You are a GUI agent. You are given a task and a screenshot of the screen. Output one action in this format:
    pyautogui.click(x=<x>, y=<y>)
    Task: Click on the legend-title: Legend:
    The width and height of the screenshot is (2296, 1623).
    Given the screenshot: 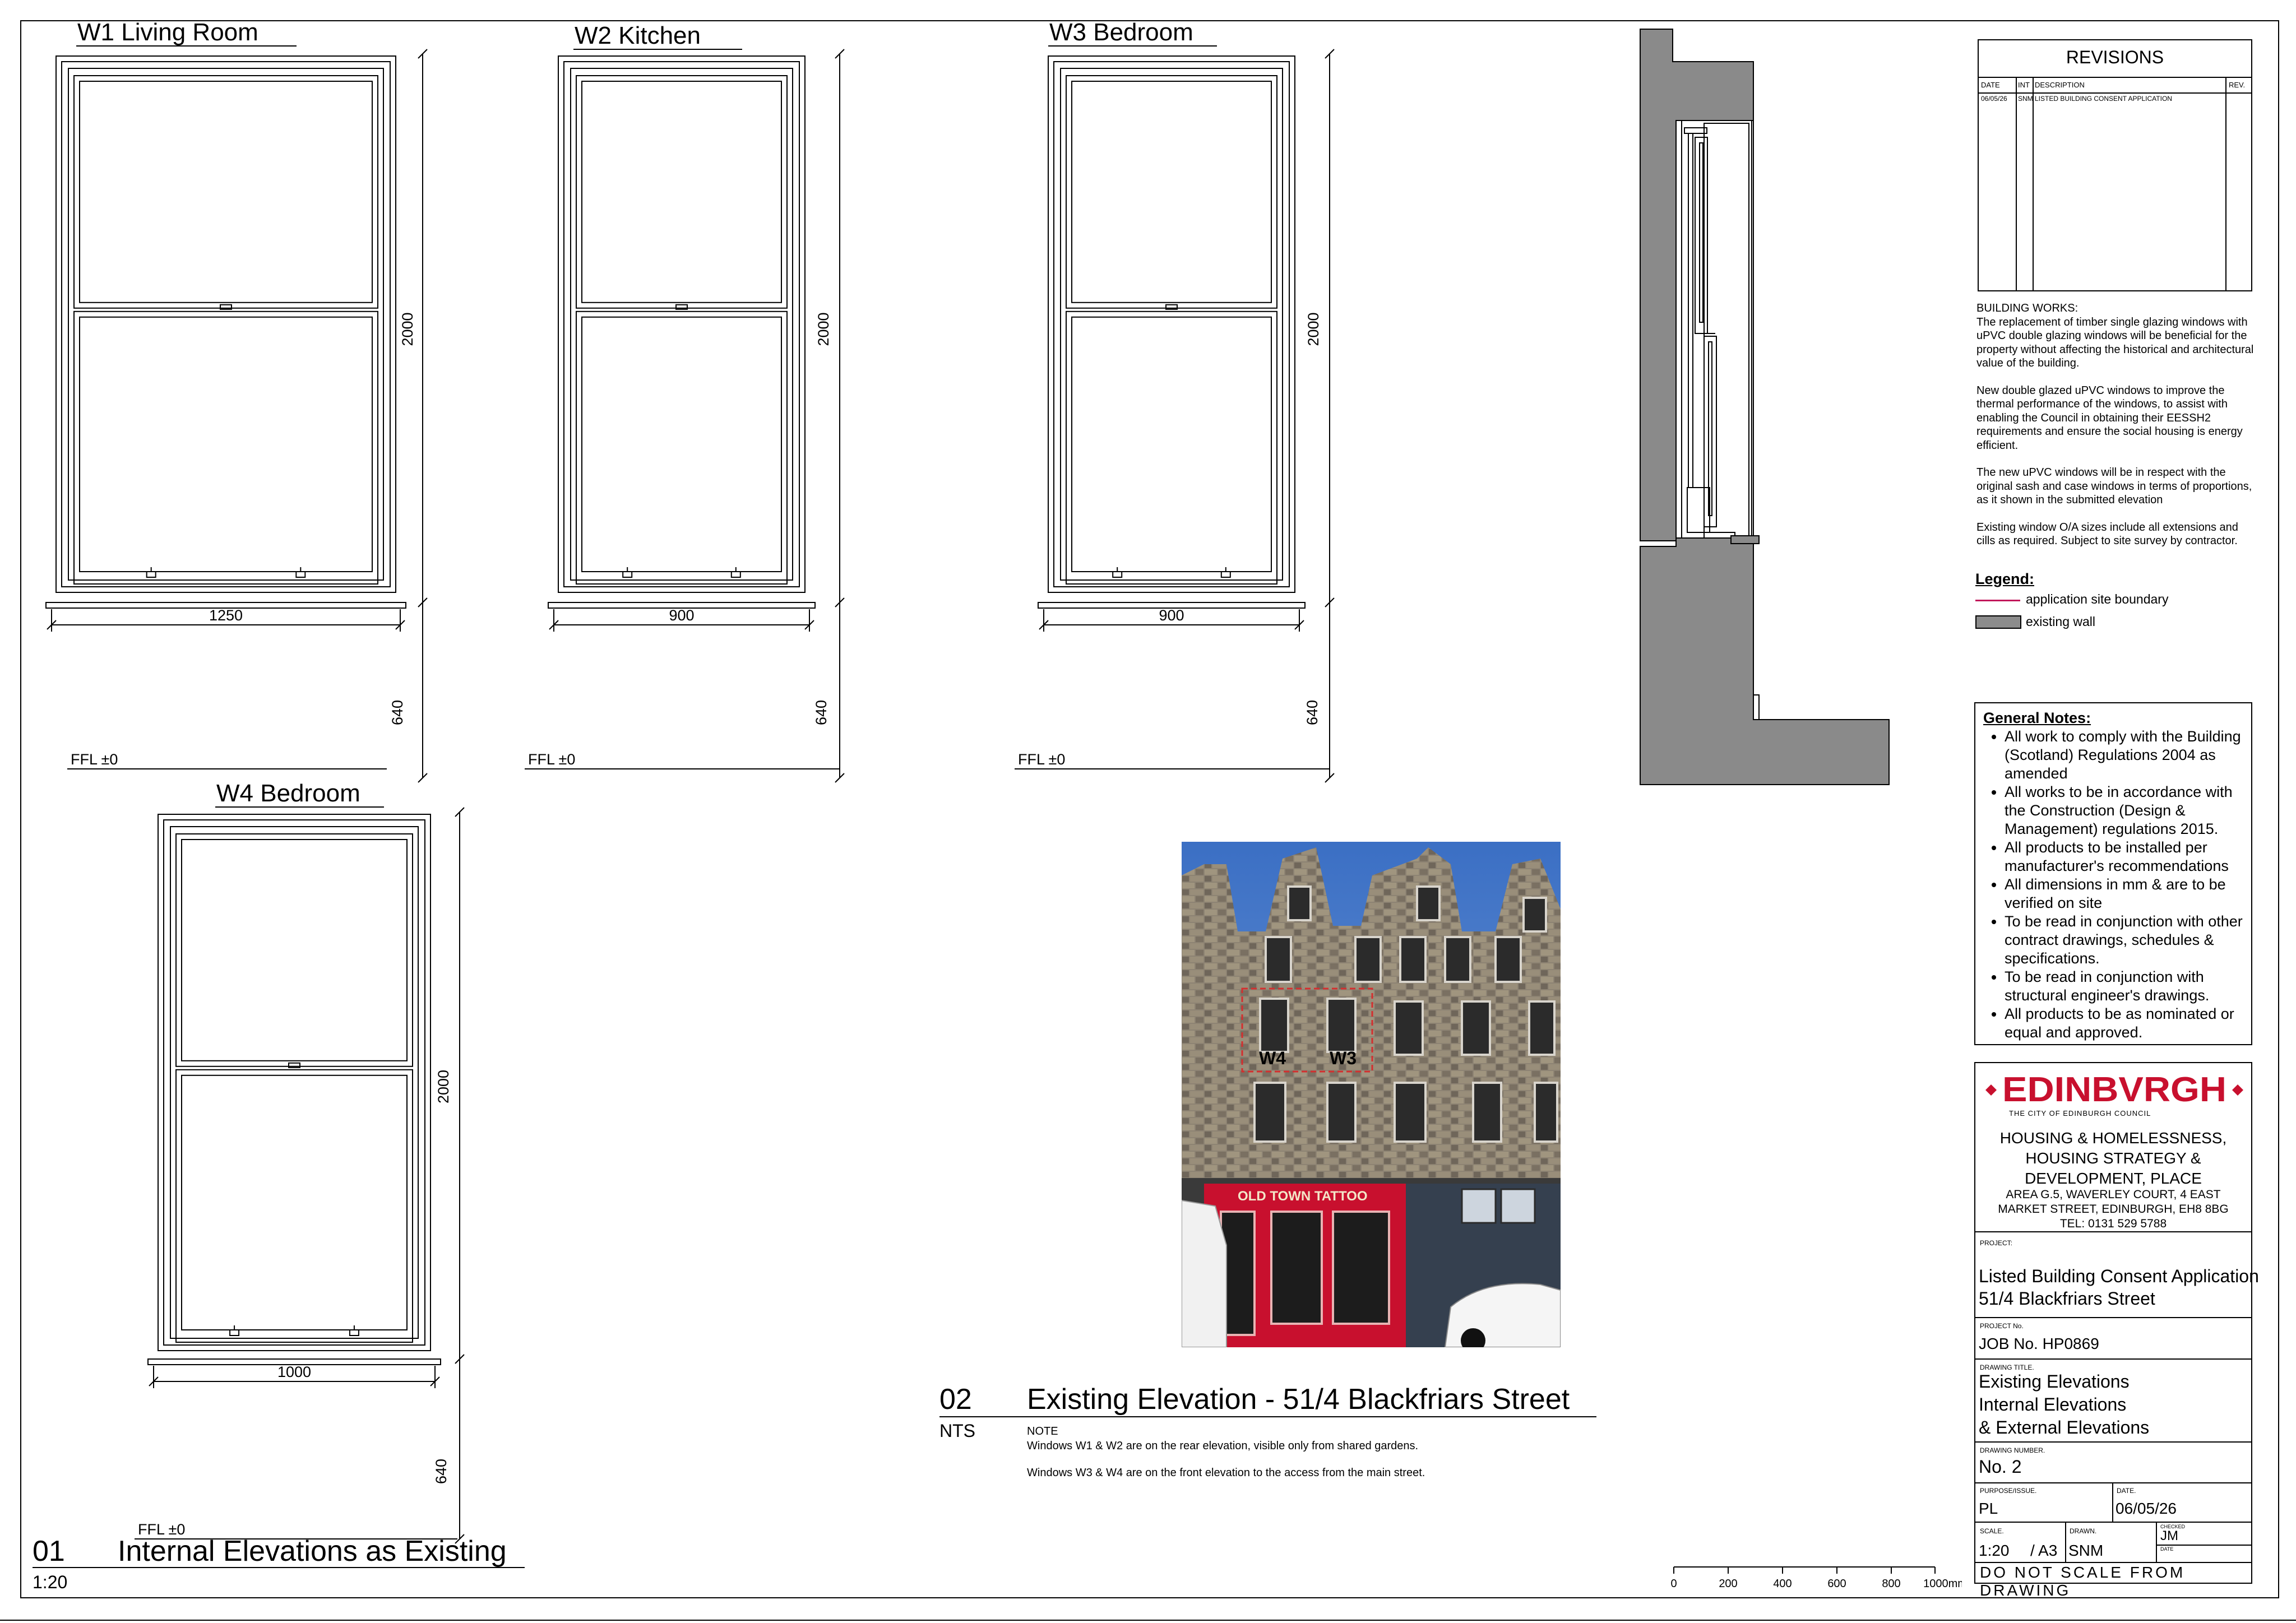 What is the action you would take?
    pyautogui.click(x=2004, y=579)
    